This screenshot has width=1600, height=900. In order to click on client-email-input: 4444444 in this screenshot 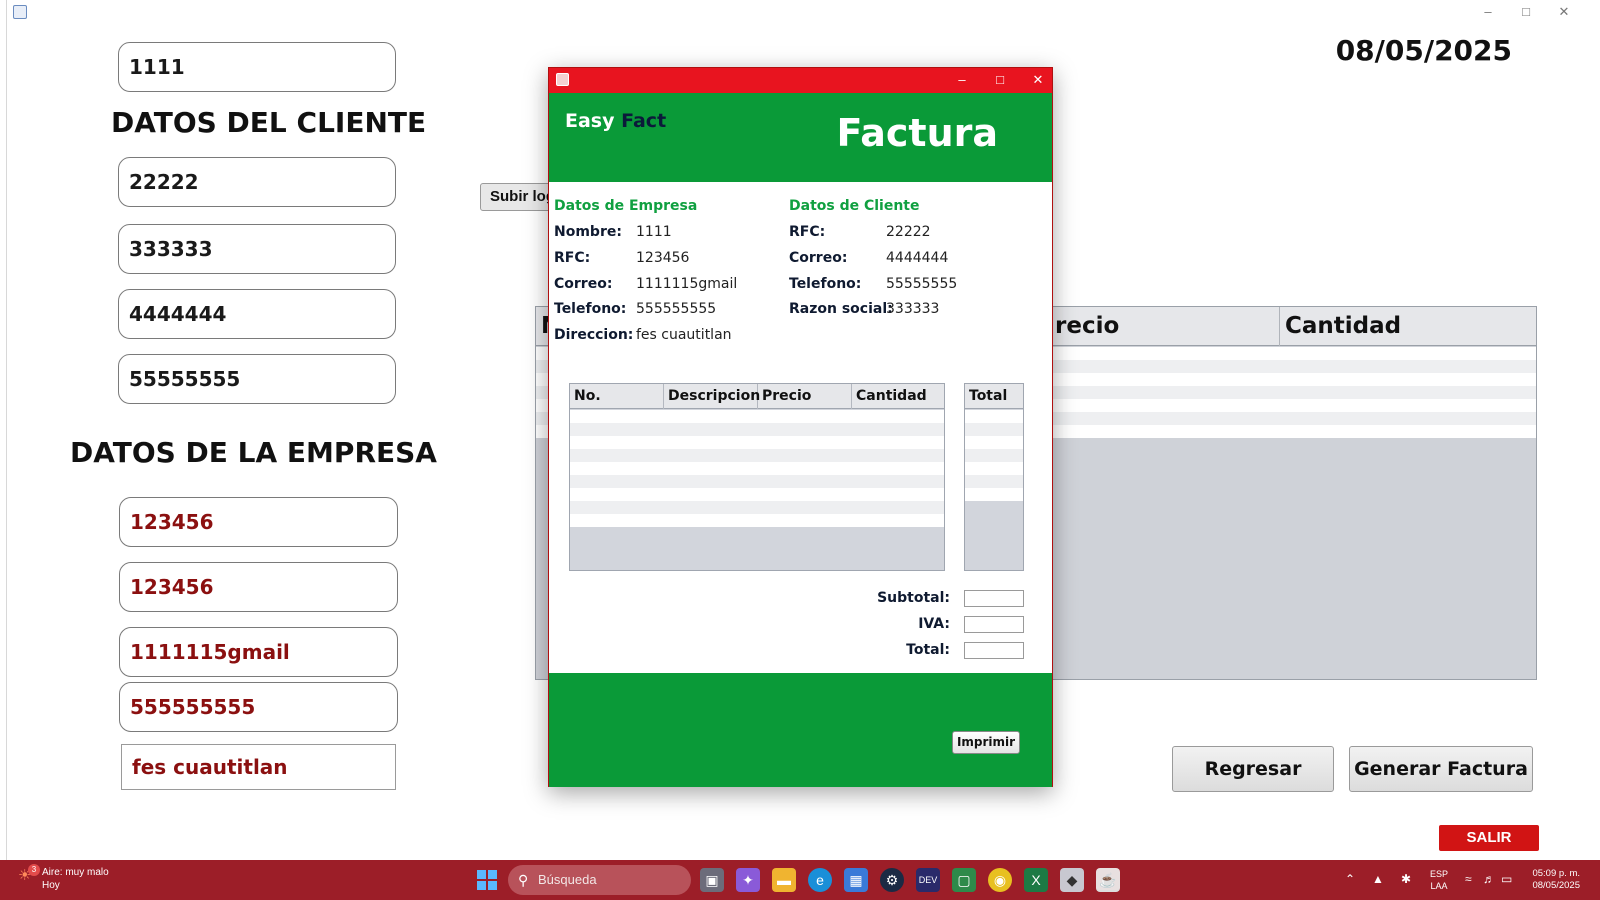, I will do `click(257, 314)`.